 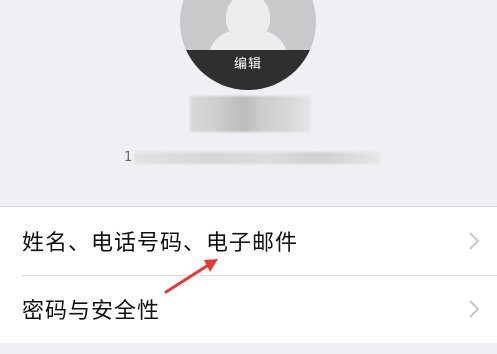 What do you see at coordinates (248, 45) in the screenshot?
I see `avatar: 编辑` at bounding box center [248, 45].